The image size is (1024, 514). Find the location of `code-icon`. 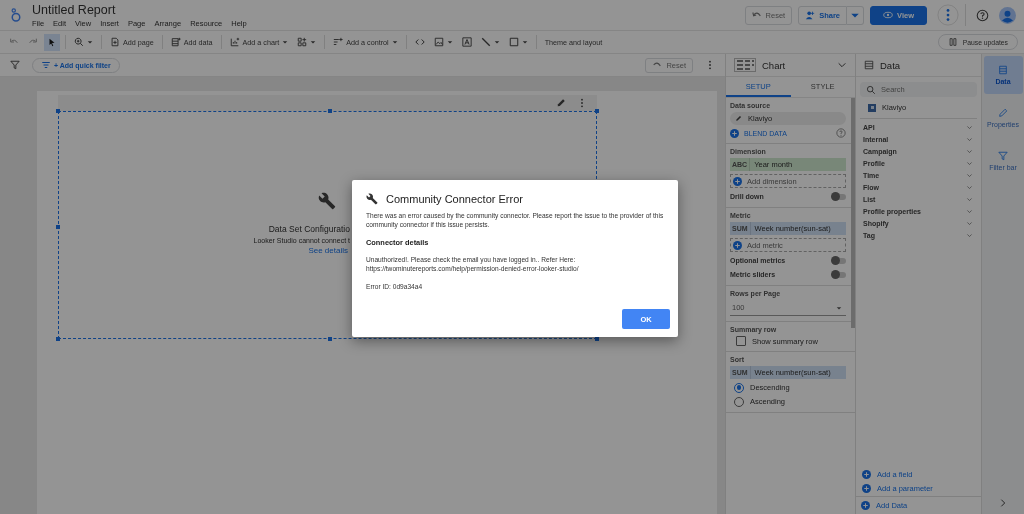

code-icon is located at coordinates (419, 42).